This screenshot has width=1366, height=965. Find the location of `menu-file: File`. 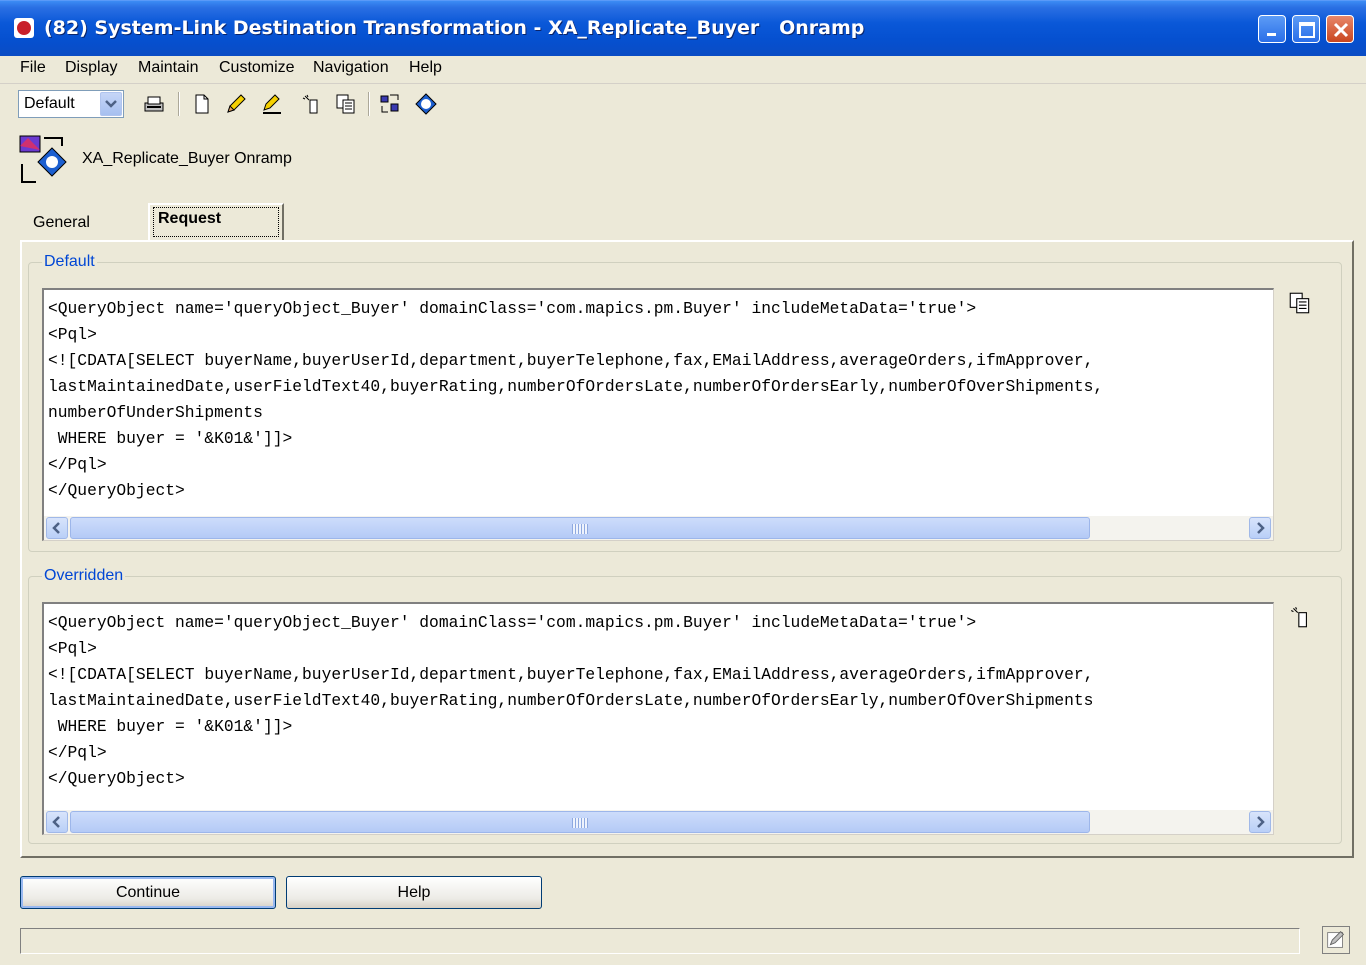

menu-file: File is located at coordinates (33, 68).